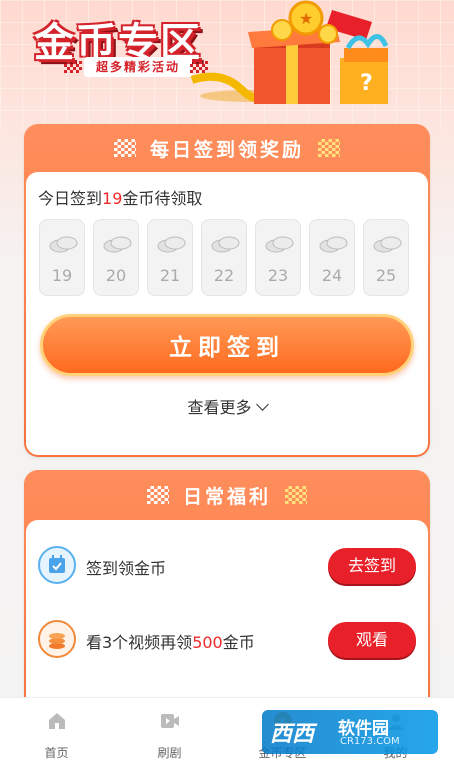 The width and height of the screenshot is (454, 766). What do you see at coordinates (62, 275) in the screenshot?
I see `sign-day-number: 19` at bounding box center [62, 275].